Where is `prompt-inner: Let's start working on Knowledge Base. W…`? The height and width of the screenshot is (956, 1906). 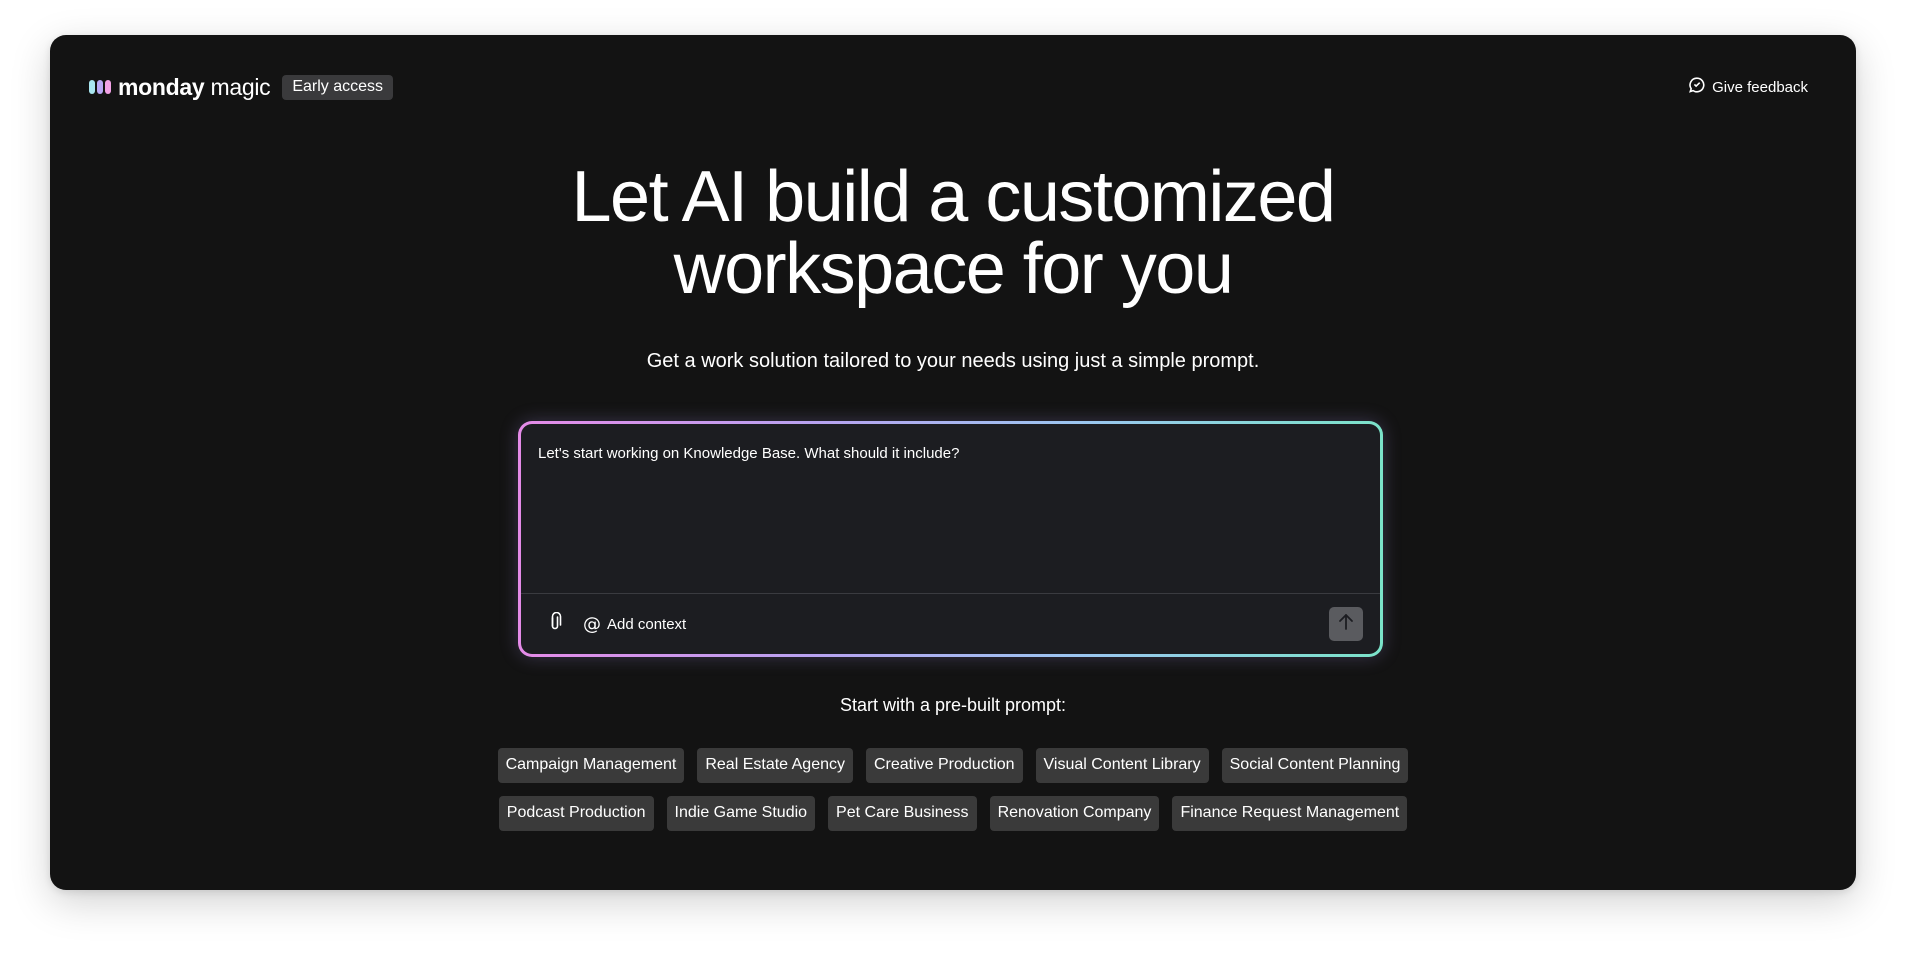 prompt-inner: Let's start working on Knowledge Base. W… is located at coordinates (950, 539).